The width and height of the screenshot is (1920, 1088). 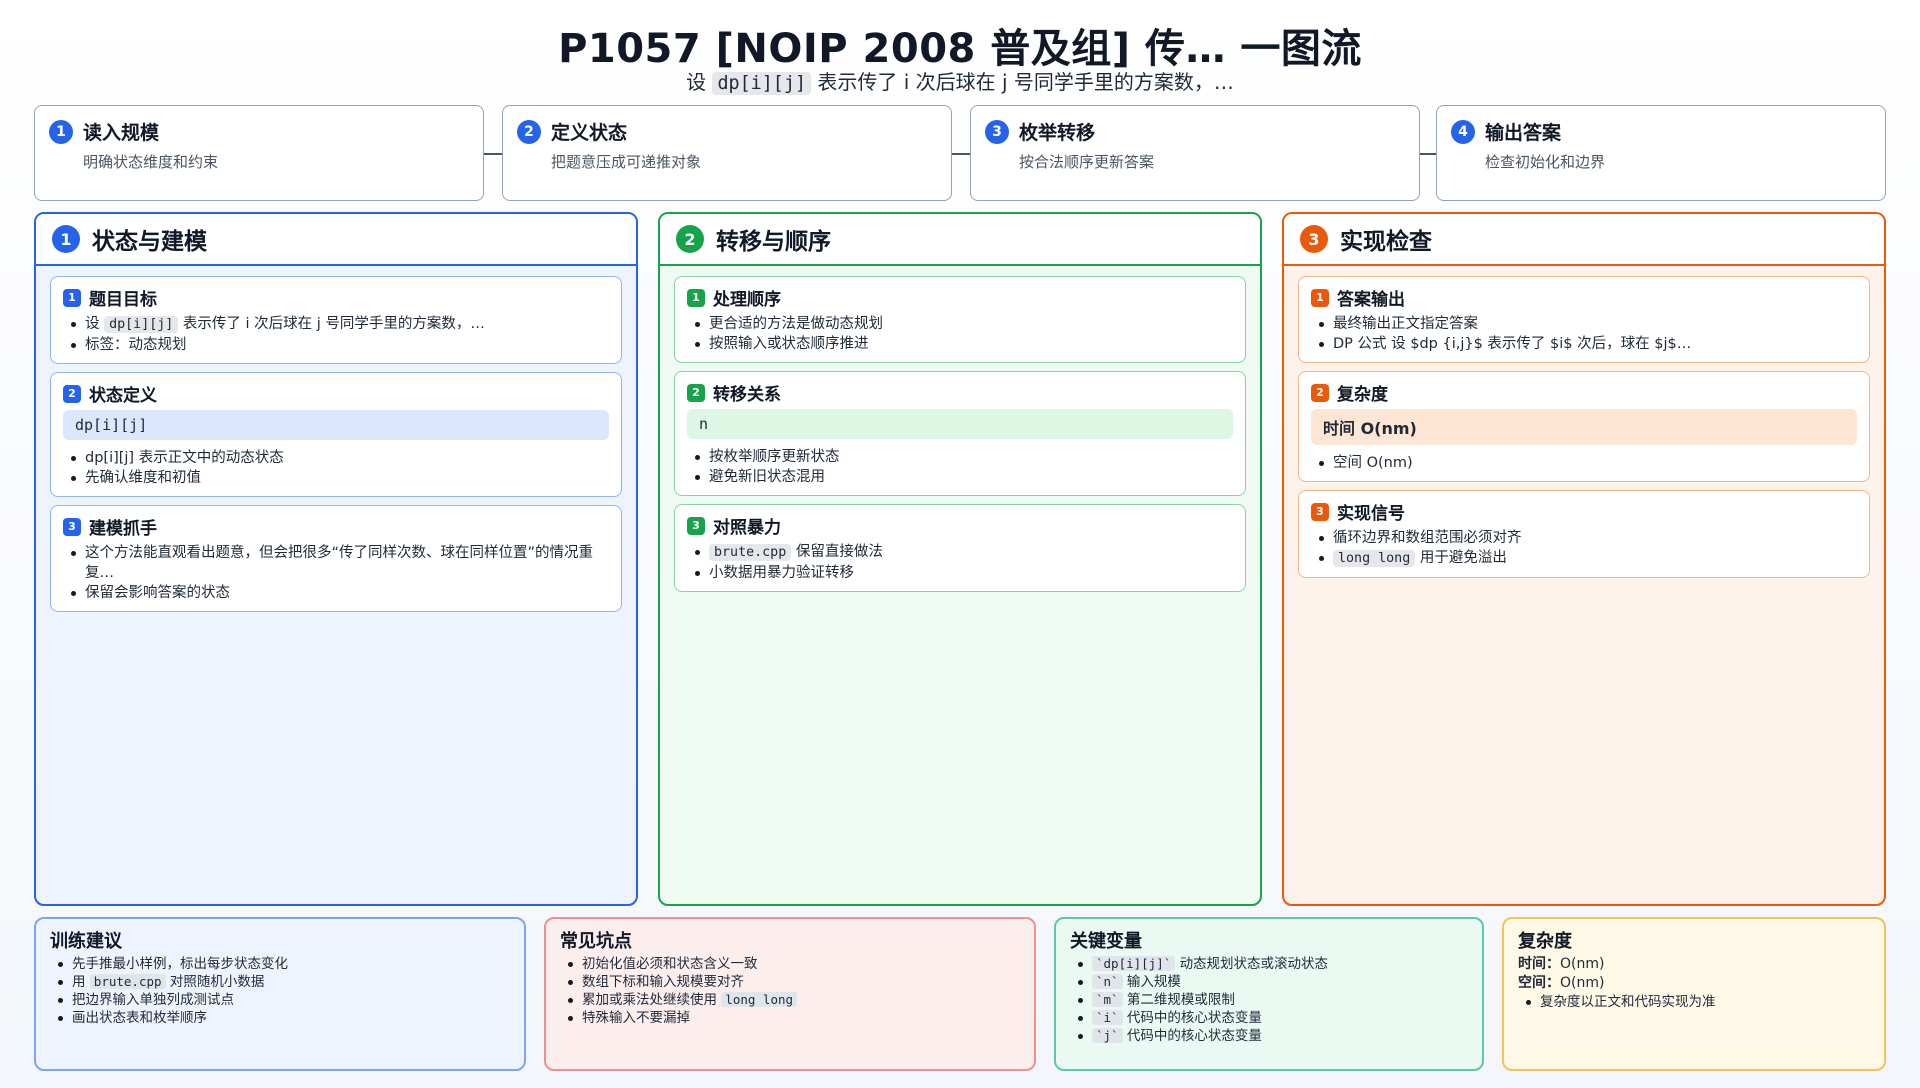 What do you see at coordinates (280, 1018) in the screenshot?
I see `list-item: 画出状态表和枚举顺序` at bounding box center [280, 1018].